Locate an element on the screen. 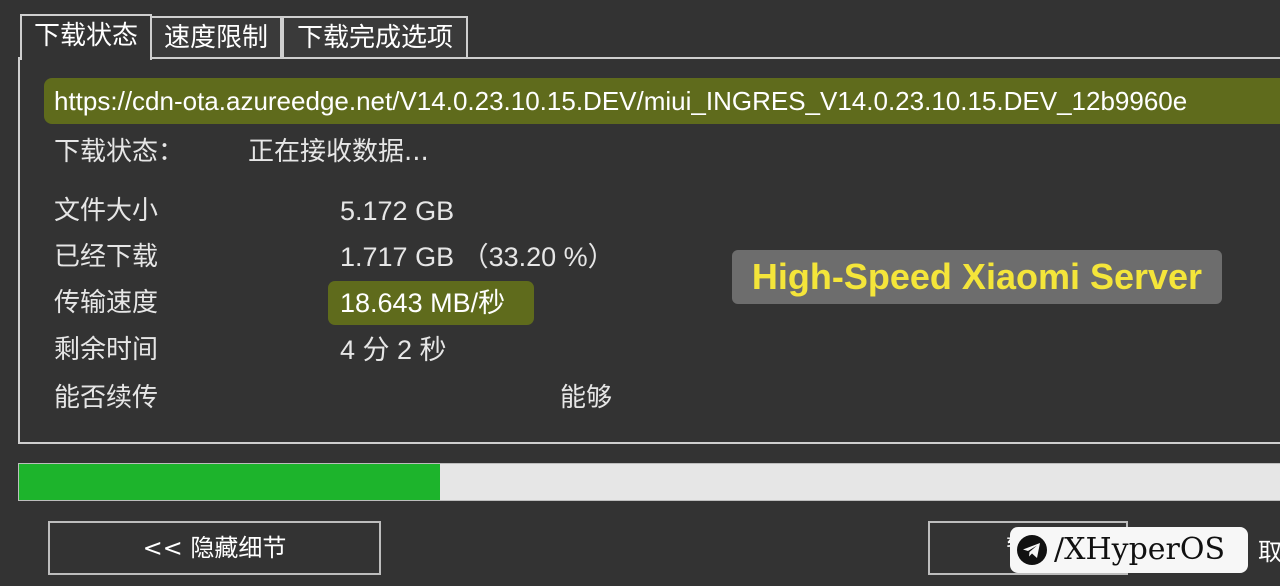 Image resolution: width=1280 pixels, height=586 pixels. watermark: /XHyperOS is located at coordinates (1129, 550).